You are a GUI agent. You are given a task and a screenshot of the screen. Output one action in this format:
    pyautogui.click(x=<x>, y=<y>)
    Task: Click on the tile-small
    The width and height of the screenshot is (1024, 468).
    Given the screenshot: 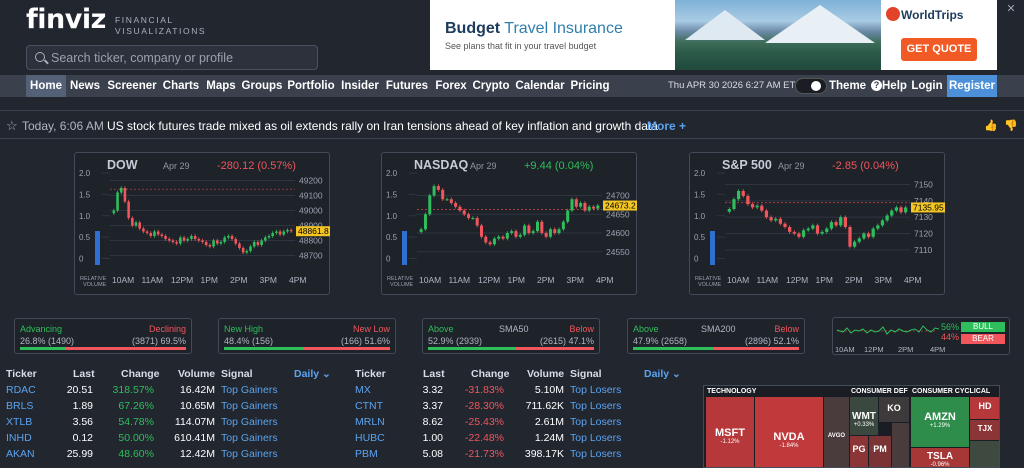 What is the action you would take?
    pyautogui.click(x=900, y=445)
    